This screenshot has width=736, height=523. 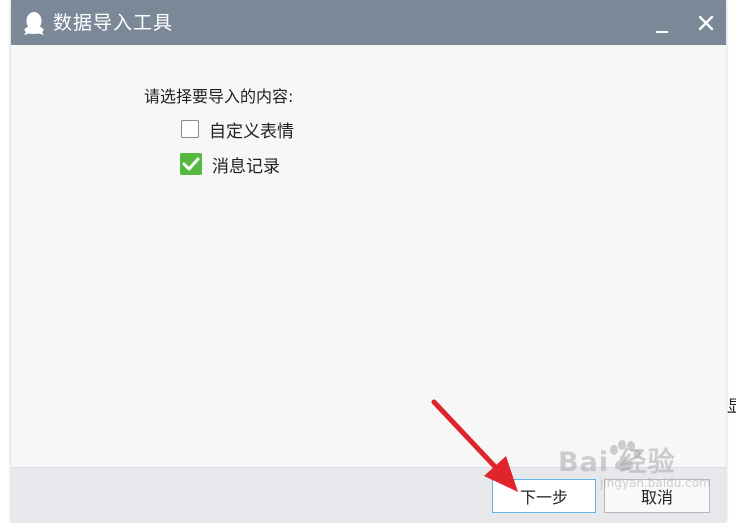 What do you see at coordinates (662, 32) in the screenshot?
I see `minimize-icon` at bounding box center [662, 32].